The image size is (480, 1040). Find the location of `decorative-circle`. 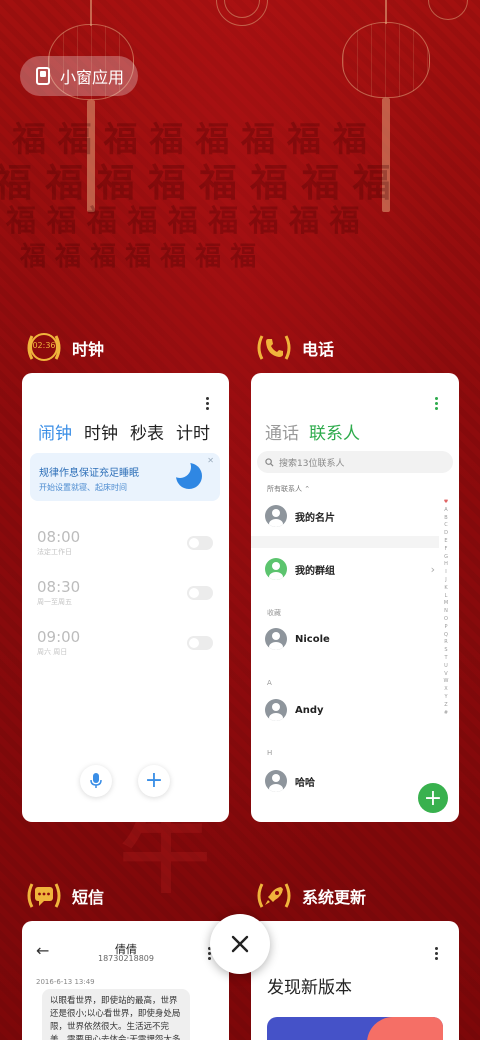

decorative-circle is located at coordinates (448, 10).